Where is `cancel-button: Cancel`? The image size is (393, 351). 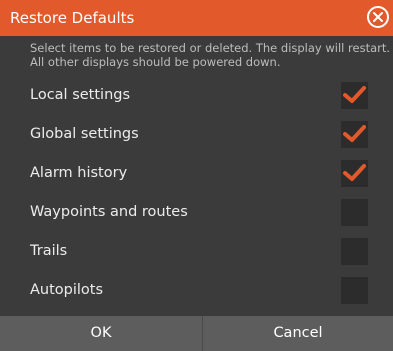
cancel-button: Cancel is located at coordinates (298, 333).